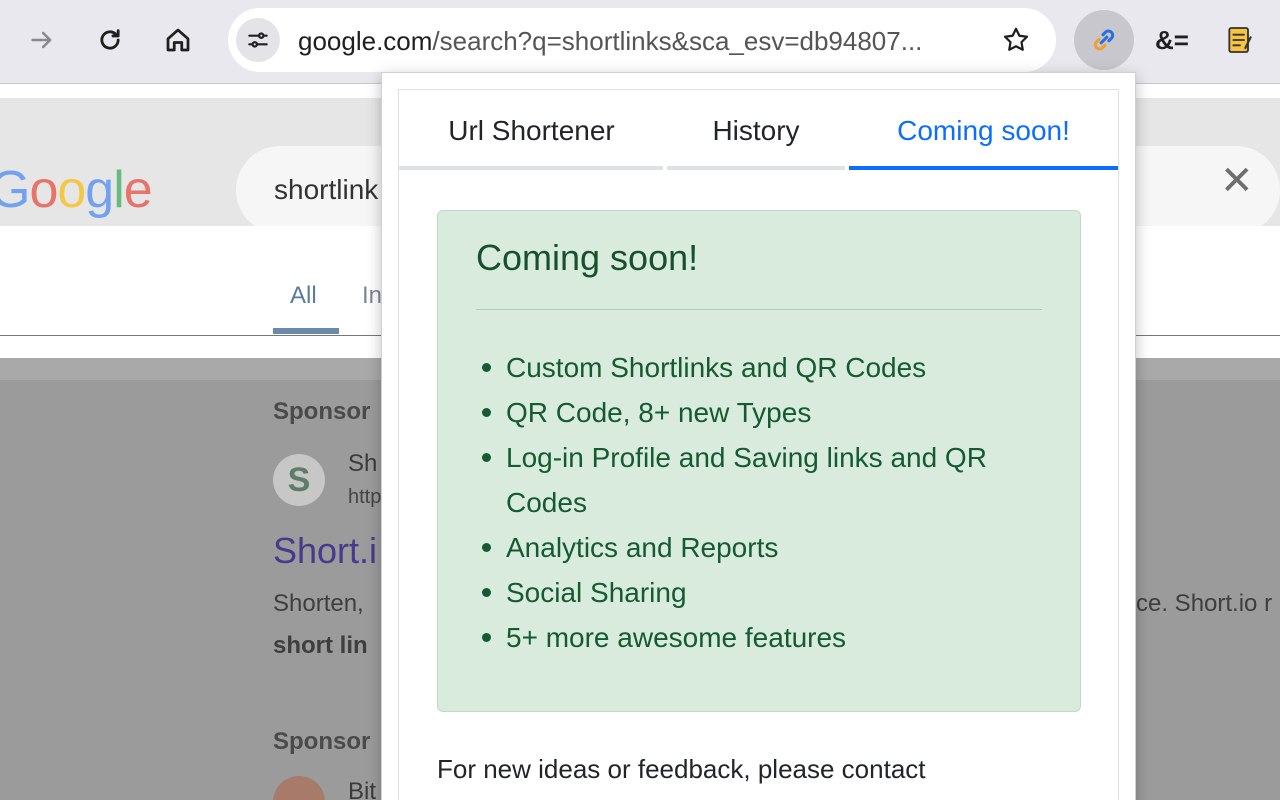 The width and height of the screenshot is (1280, 800). I want to click on bookmark-button, so click(1016, 40).